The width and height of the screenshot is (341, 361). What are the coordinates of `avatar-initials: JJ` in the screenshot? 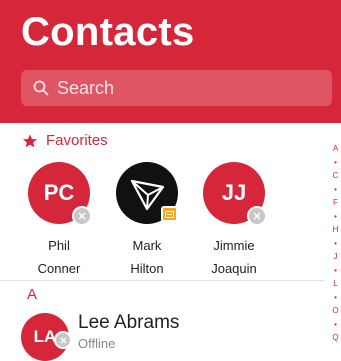 It's located at (234, 192).